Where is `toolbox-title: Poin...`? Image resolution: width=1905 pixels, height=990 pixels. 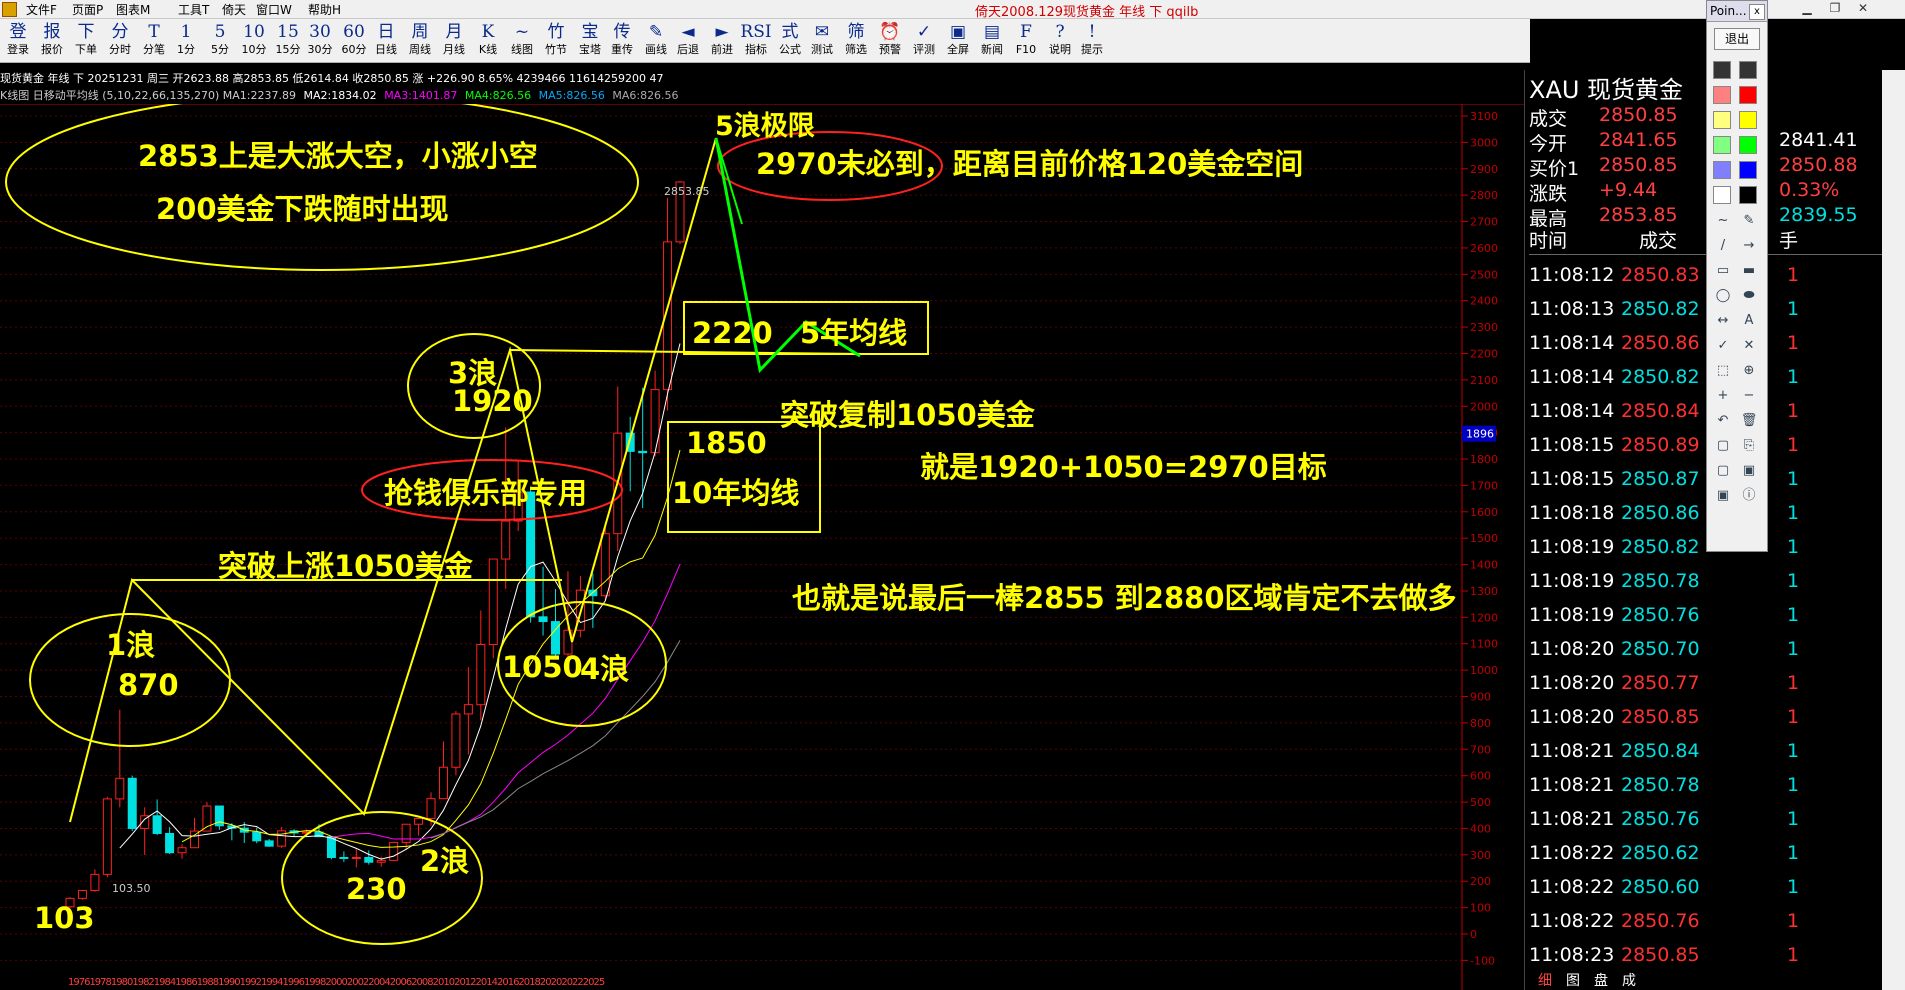
toolbox-title: Poin... is located at coordinates (1728, 11).